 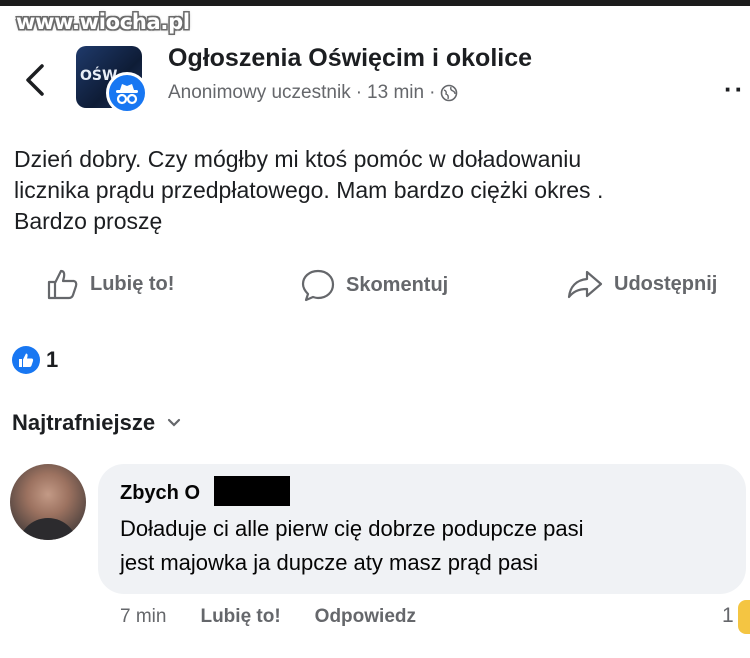 What do you see at coordinates (62, 284) in the screenshot?
I see `thumbs-up-icon` at bounding box center [62, 284].